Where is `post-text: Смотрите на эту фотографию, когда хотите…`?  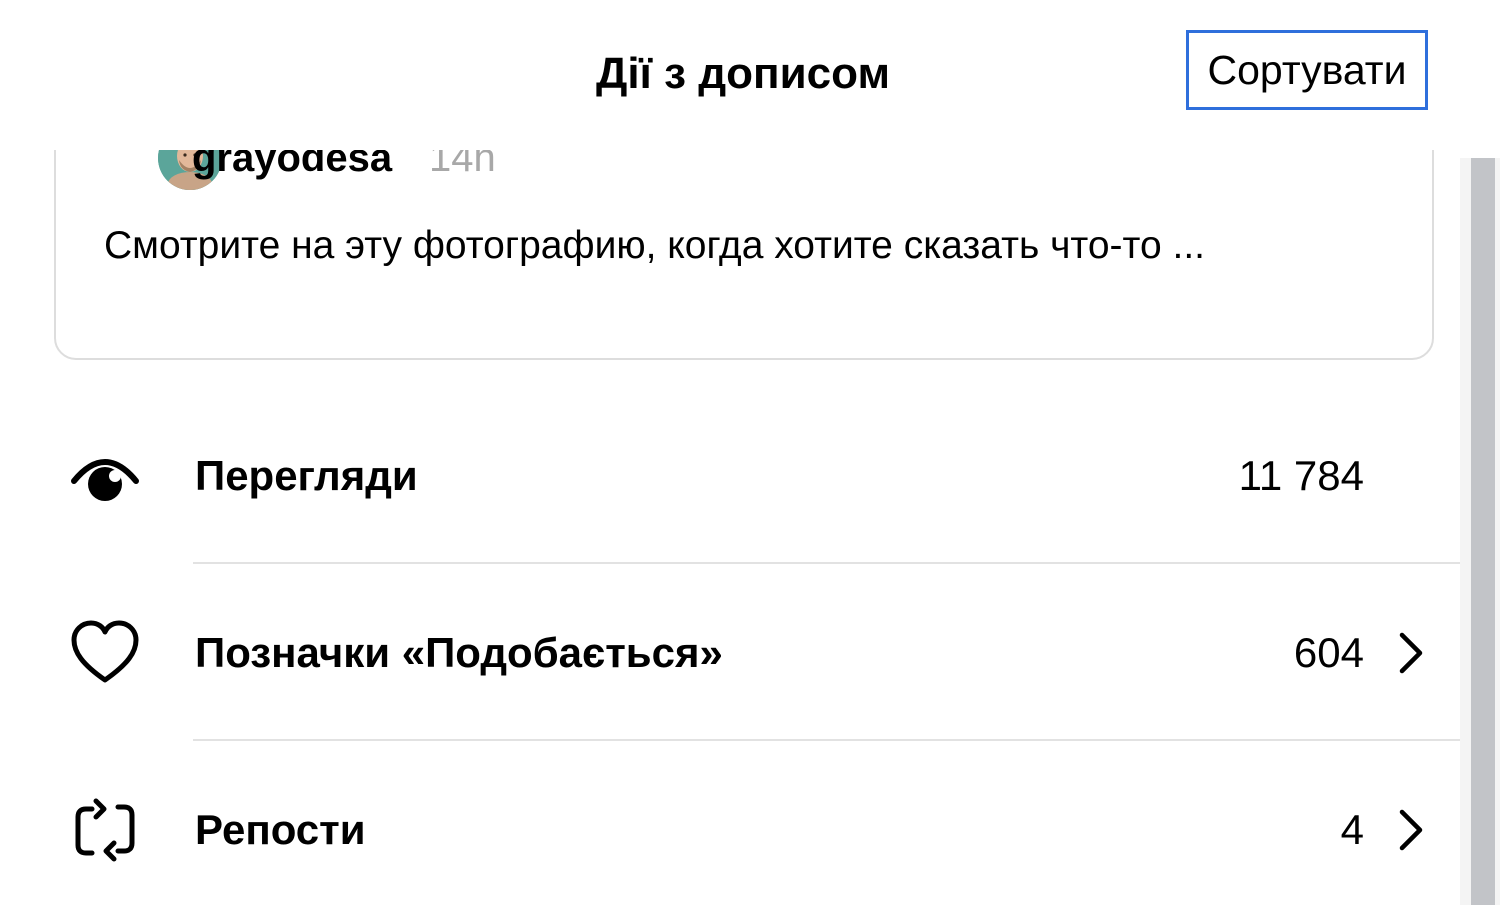
post-text: Смотрите на эту фотографию, когда хотите… is located at coordinates (654, 245).